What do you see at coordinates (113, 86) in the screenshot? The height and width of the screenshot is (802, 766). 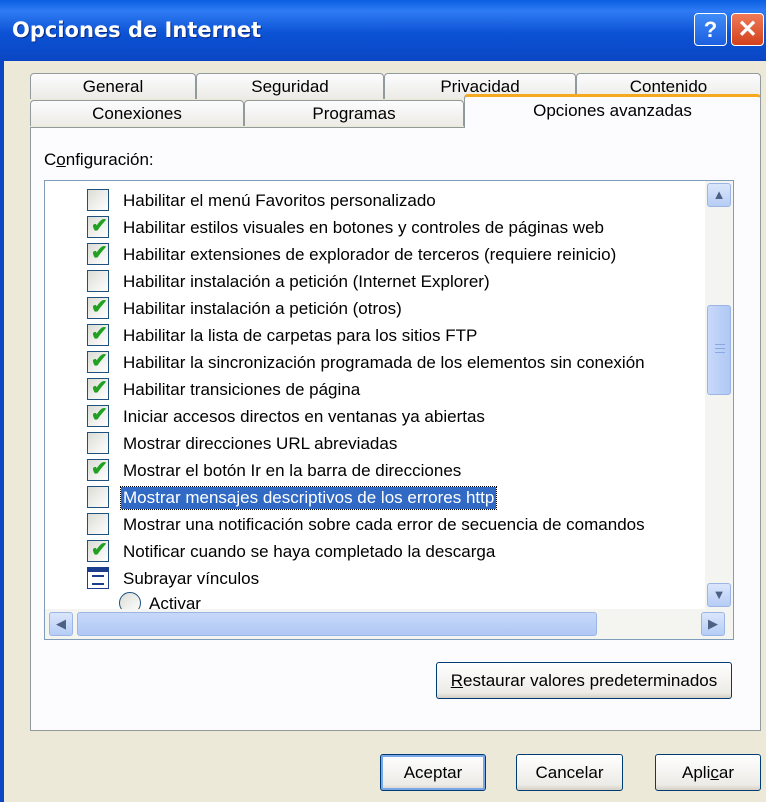 I see `tab-general: General` at bounding box center [113, 86].